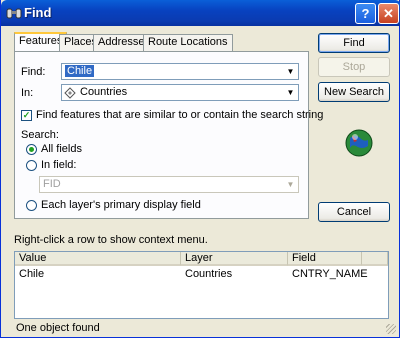 The image size is (400, 338). I want to click on similar-checkbox: ✓, so click(26, 115).